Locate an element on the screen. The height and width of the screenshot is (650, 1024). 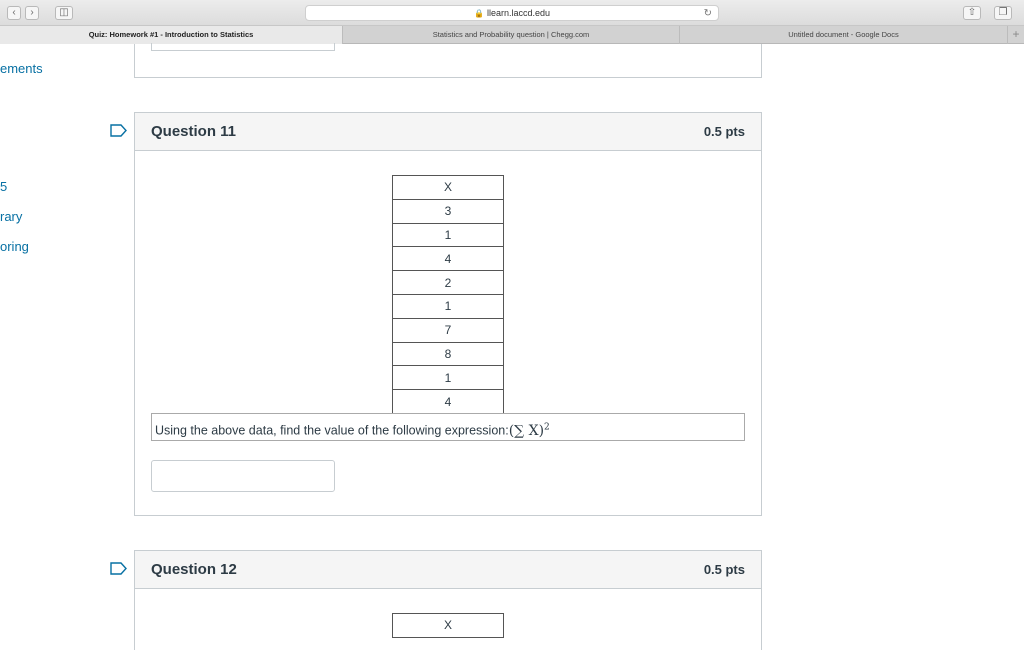
address-bar: 🔒 llearn.laccd.edu ↻ is located at coordinates (512, 13).